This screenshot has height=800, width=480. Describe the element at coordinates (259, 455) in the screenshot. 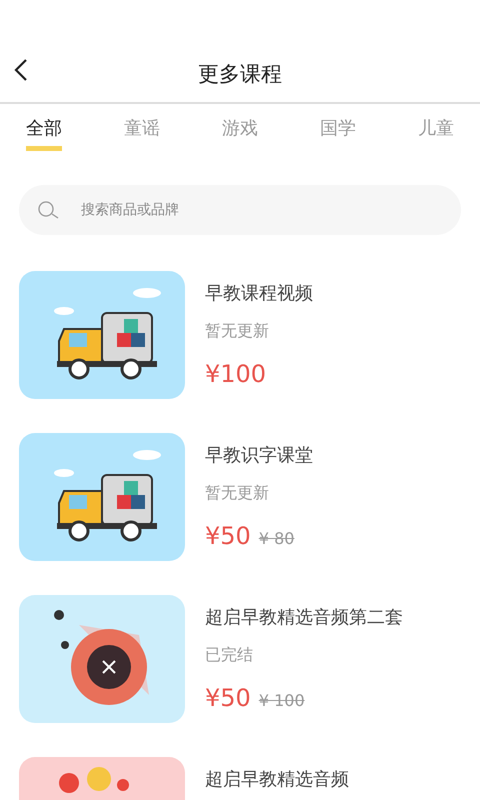

I see `course-title: 早教识字课堂` at that location.